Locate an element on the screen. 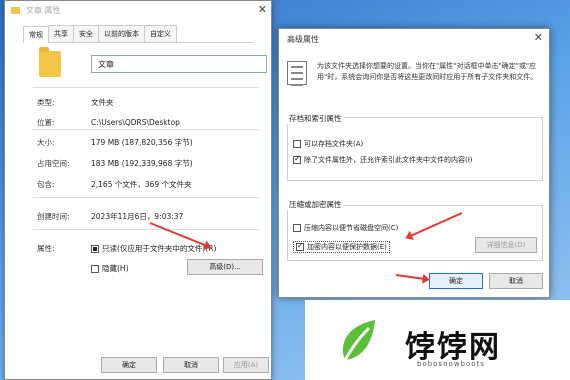 The width and height of the screenshot is (570, 380). cancel-button: 取消 is located at coordinates (191, 365).